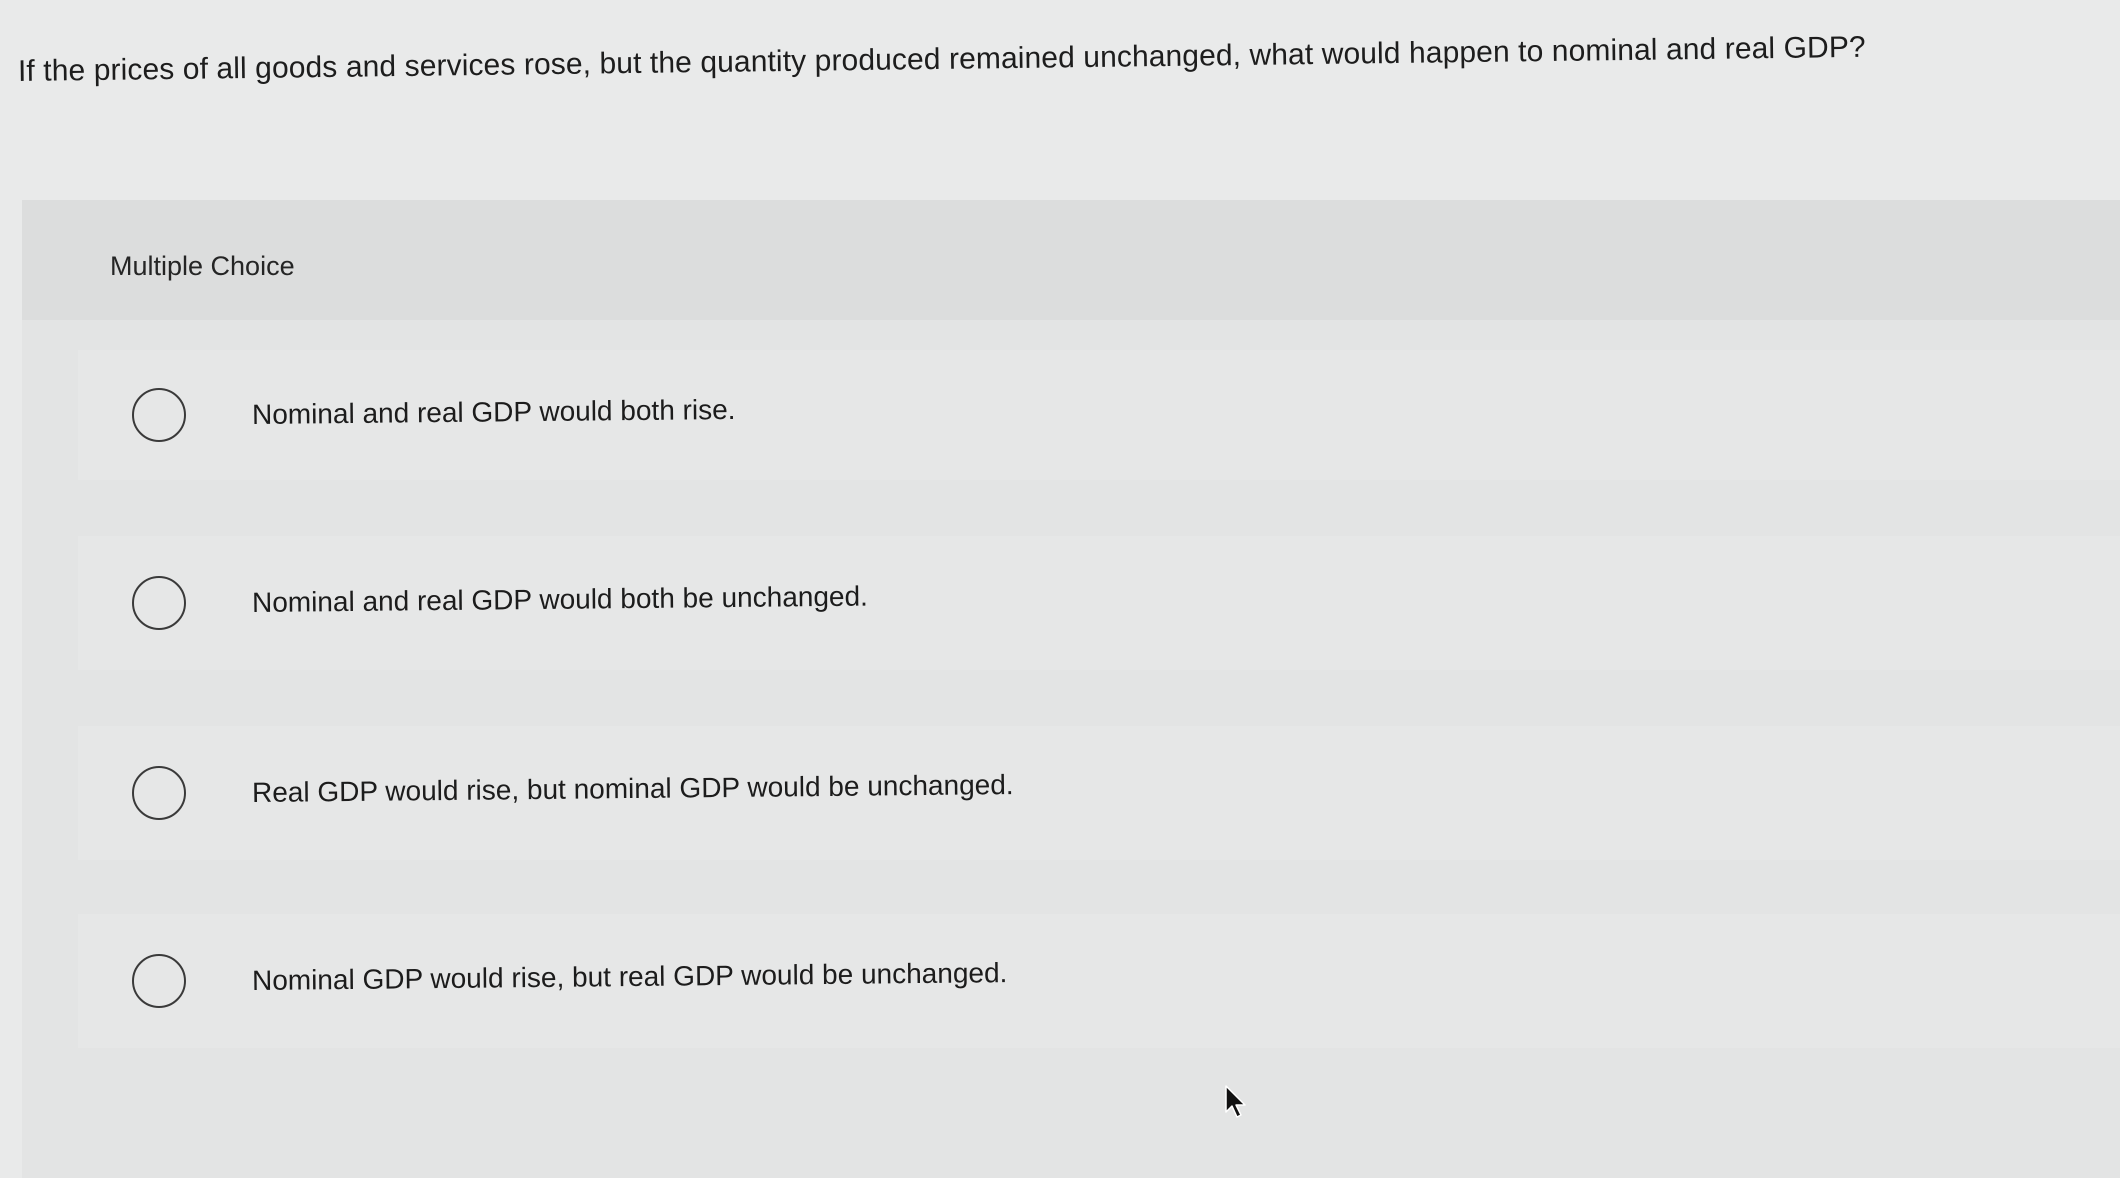  I want to click on multiple-choice-header: Multiple Choice, so click(1071, 260).